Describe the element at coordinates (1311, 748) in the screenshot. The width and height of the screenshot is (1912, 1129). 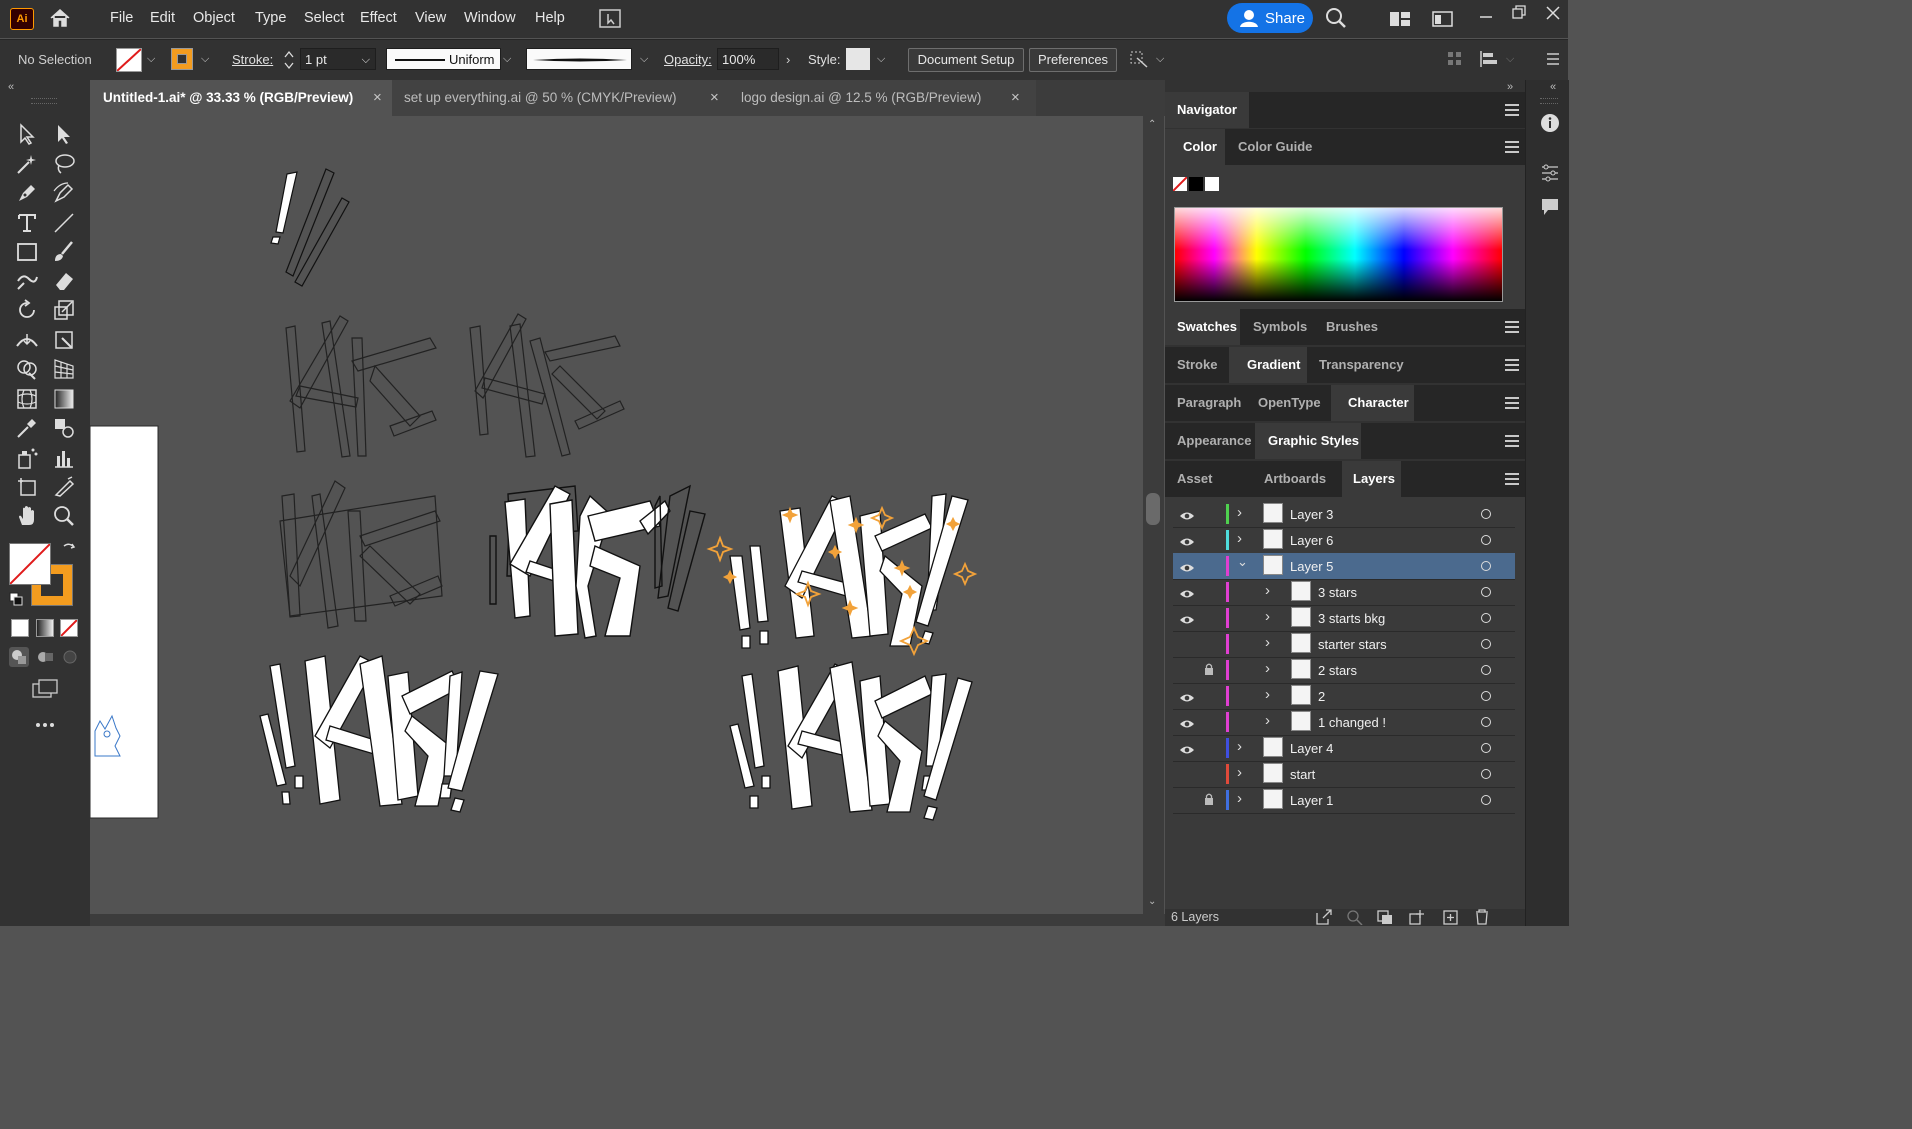
I see `layer-name: Layer 4` at that location.